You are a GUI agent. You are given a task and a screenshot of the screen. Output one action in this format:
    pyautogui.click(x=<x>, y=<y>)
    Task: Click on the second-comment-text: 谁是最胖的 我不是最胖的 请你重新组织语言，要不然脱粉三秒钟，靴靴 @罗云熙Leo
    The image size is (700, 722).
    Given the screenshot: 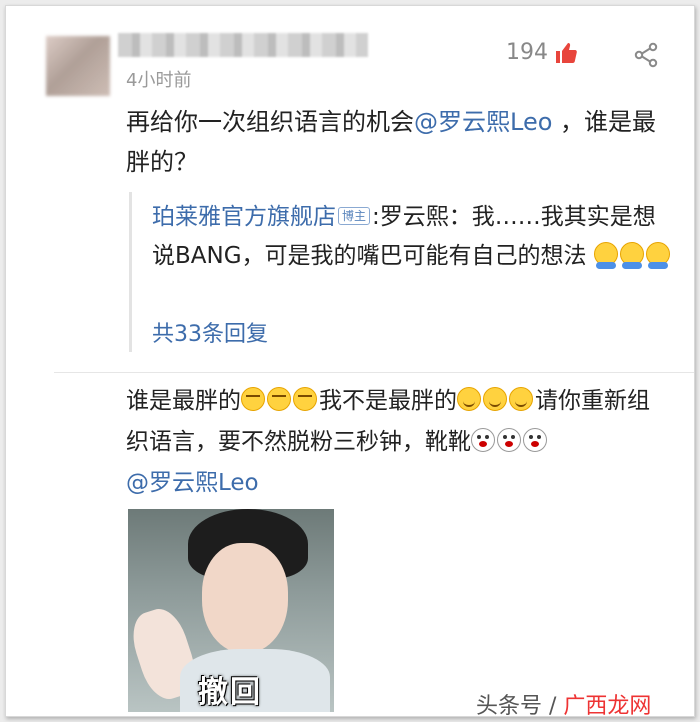 What is the action you would take?
    pyautogui.click(x=396, y=442)
    